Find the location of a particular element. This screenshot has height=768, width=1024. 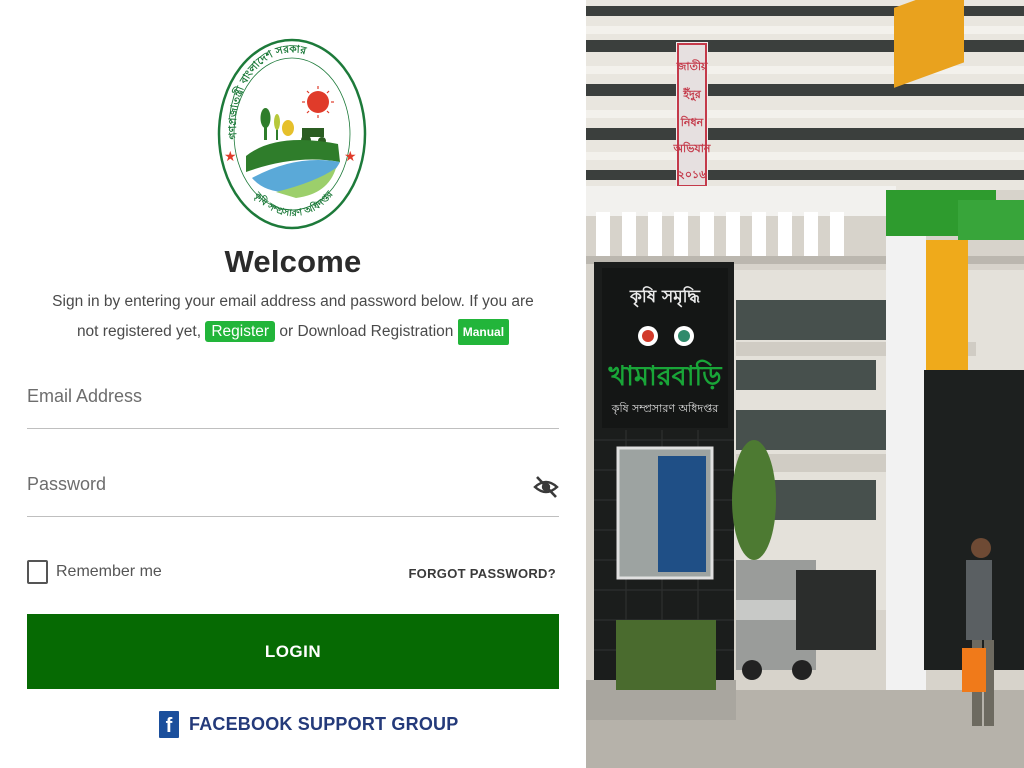

manual-link: Manual is located at coordinates (483, 332).